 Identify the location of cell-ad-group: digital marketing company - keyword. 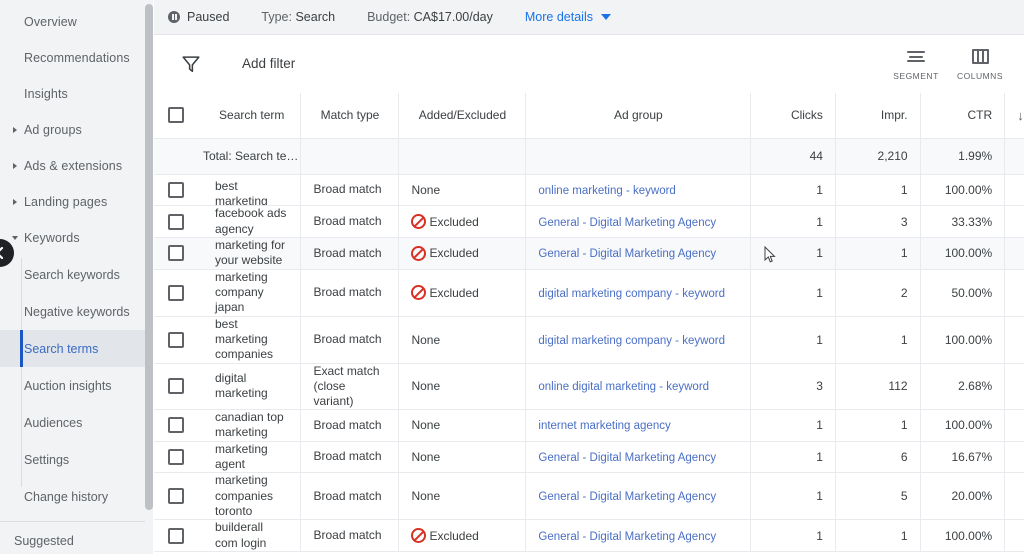
(638, 340).